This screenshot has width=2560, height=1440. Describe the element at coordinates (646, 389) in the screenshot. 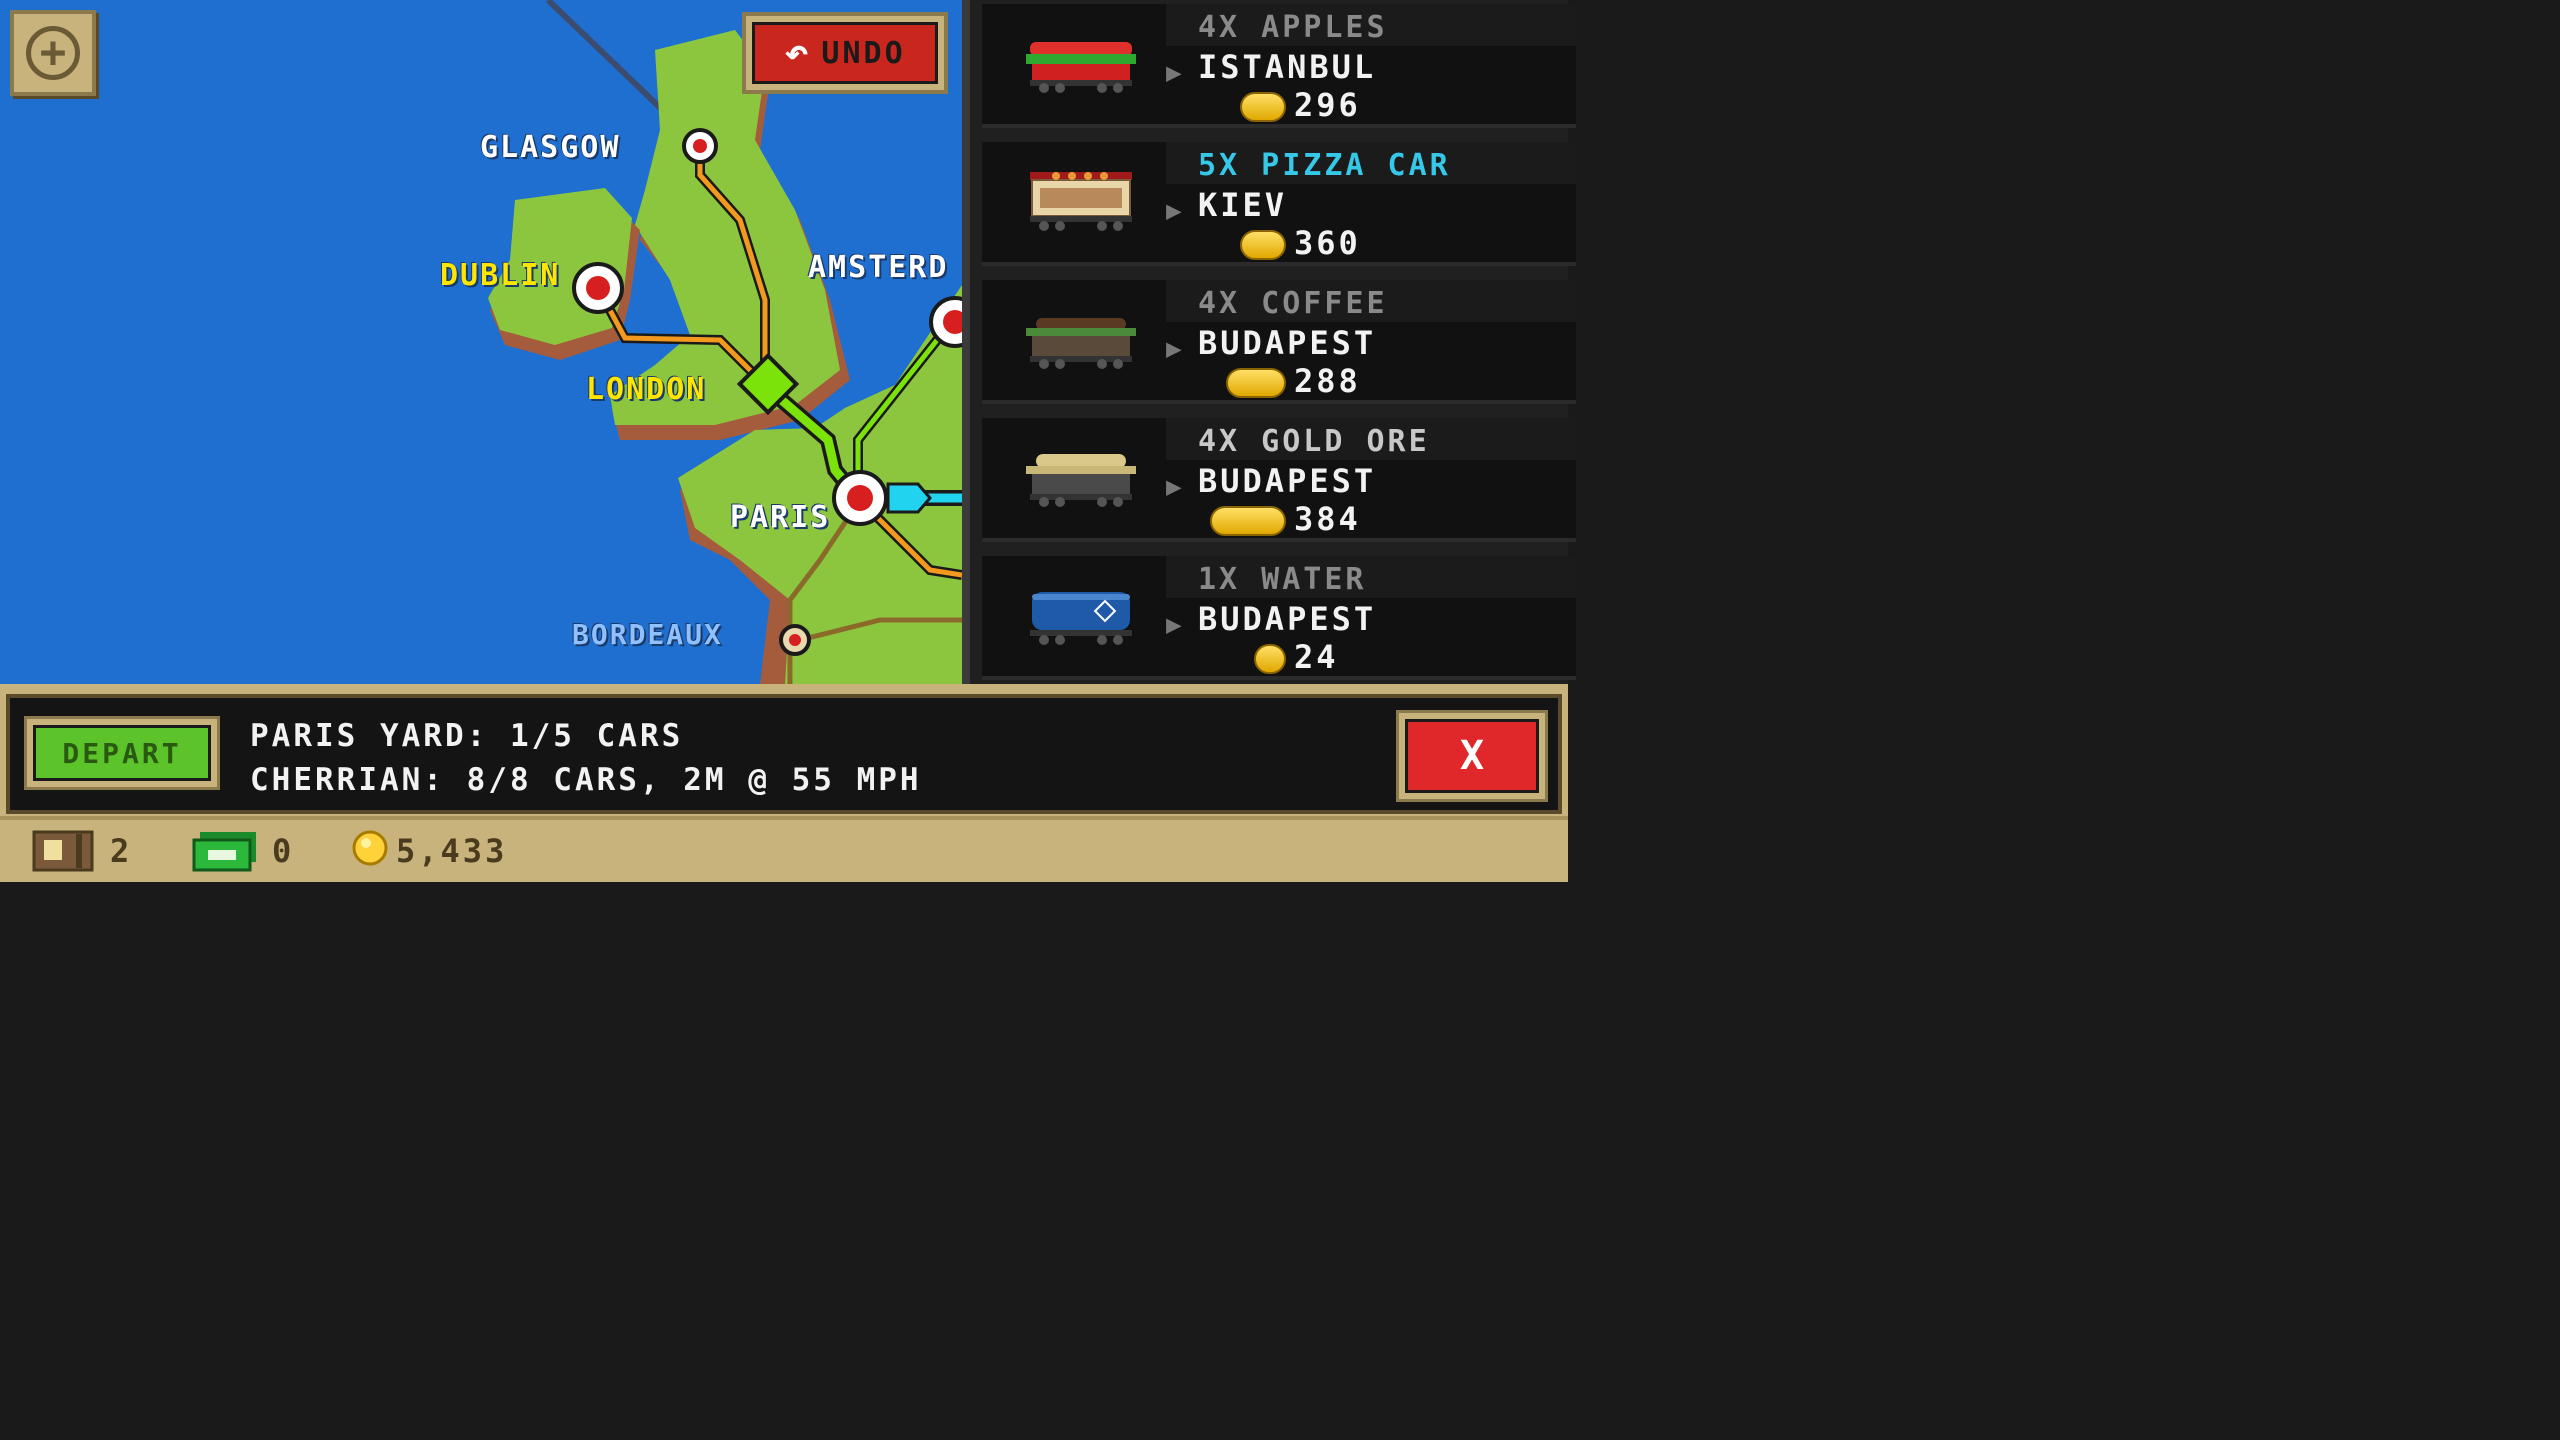

I see `city-label-london: LONDON` at that location.